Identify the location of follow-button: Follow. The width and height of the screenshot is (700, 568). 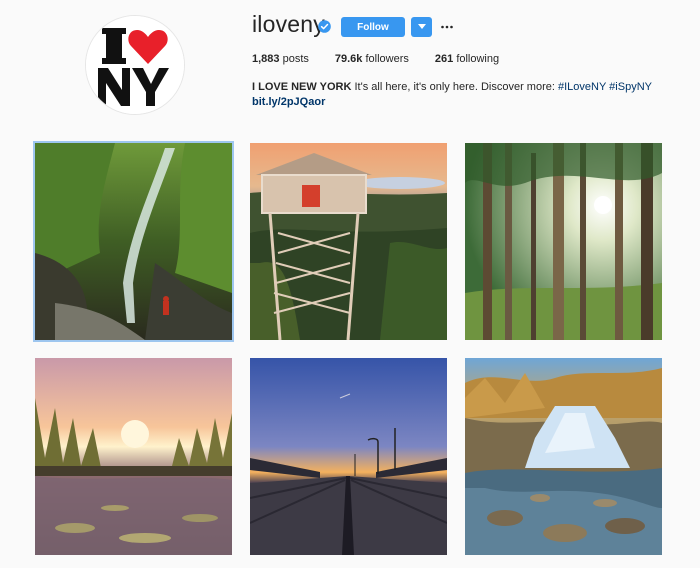
(373, 27).